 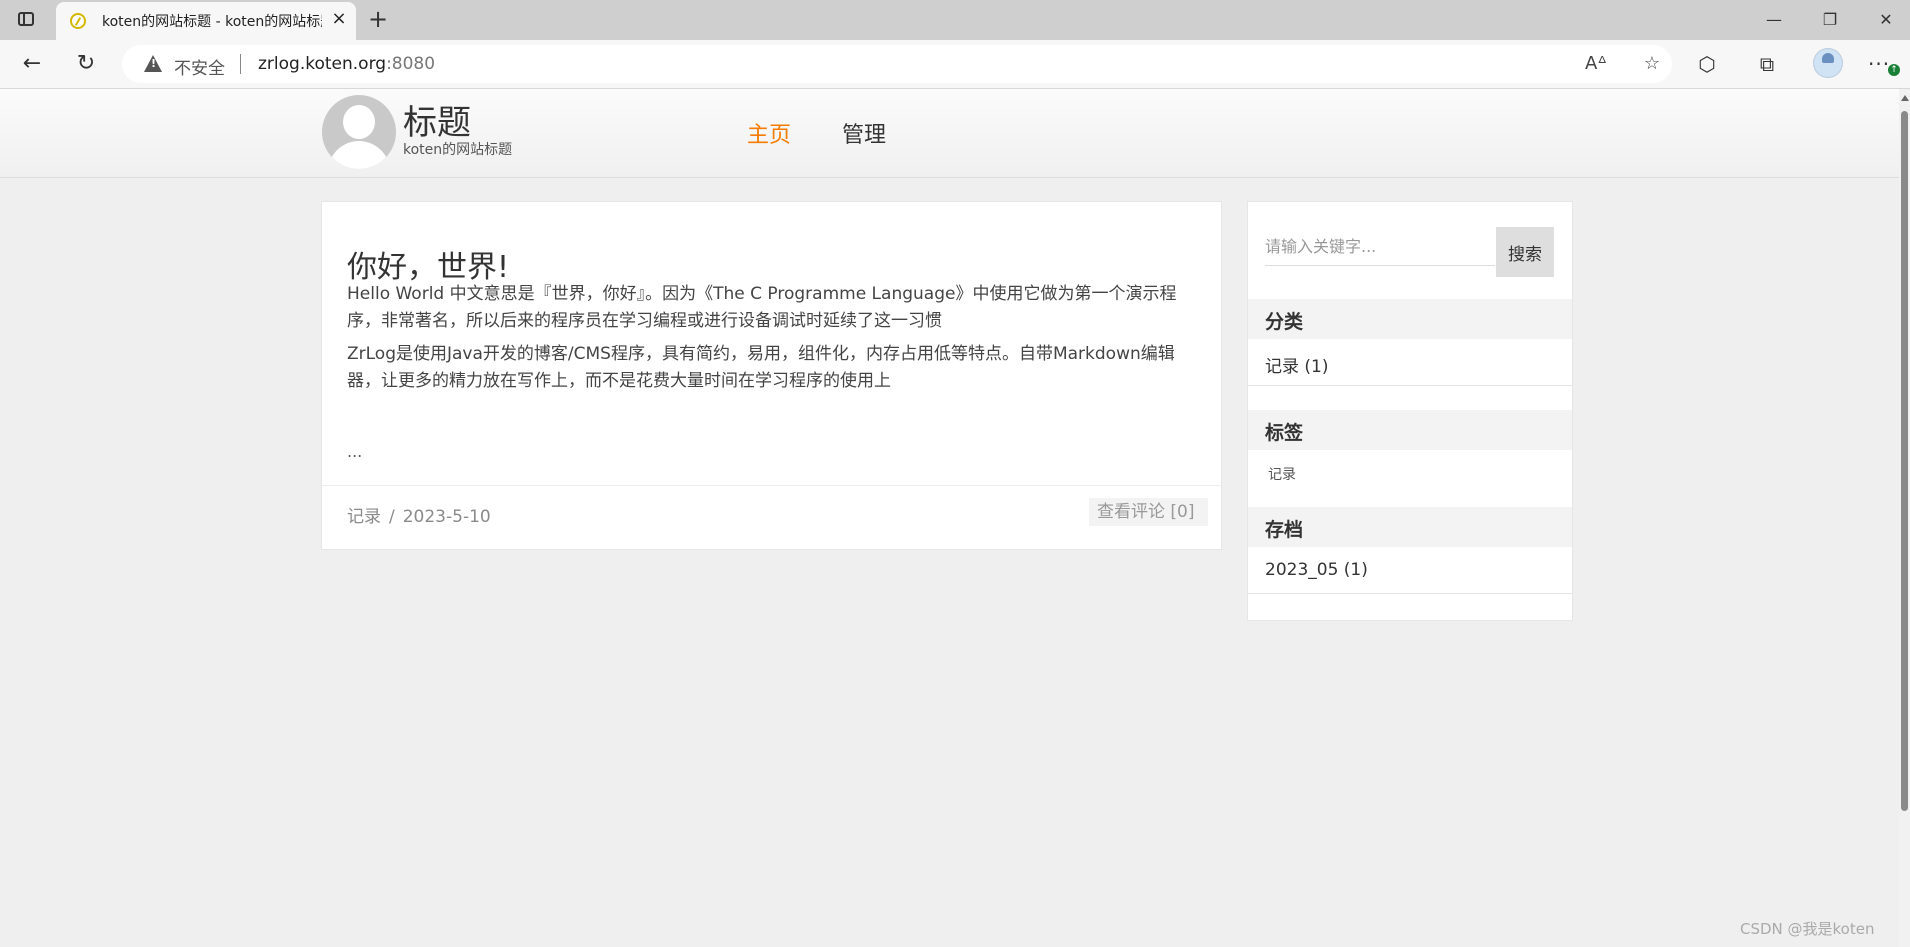 What do you see at coordinates (32, 64) in the screenshot?
I see `back-button: ←` at bounding box center [32, 64].